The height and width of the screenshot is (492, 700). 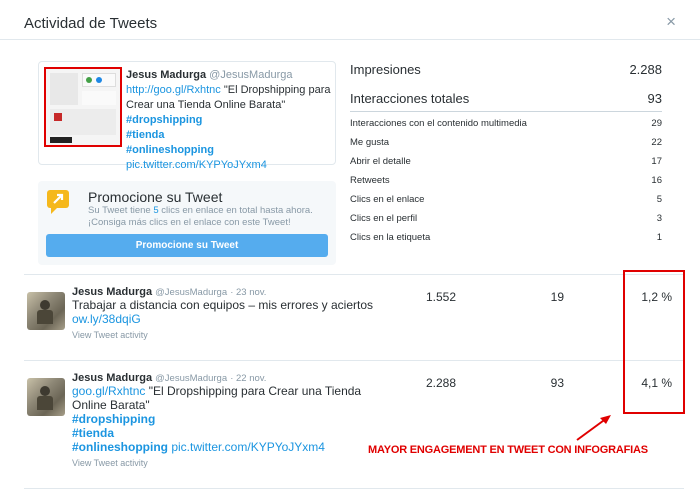 What do you see at coordinates (659, 218) in the screenshot?
I see `metric-value: 3` at bounding box center [659, 218].